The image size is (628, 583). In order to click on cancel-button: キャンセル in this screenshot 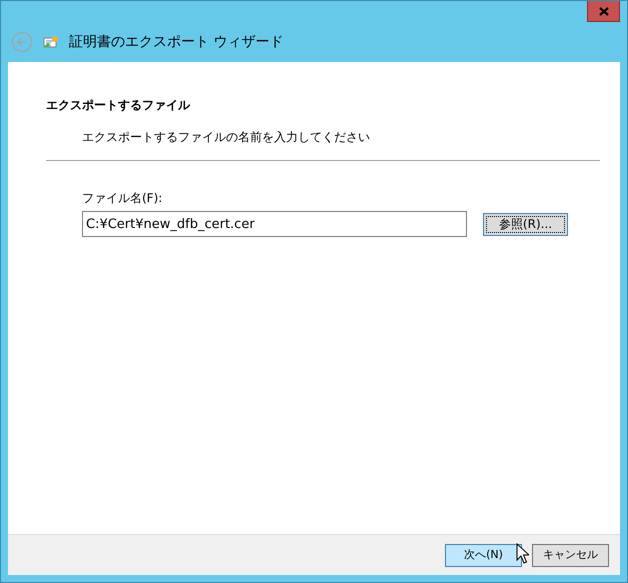, I will do `click(570, 555)`.